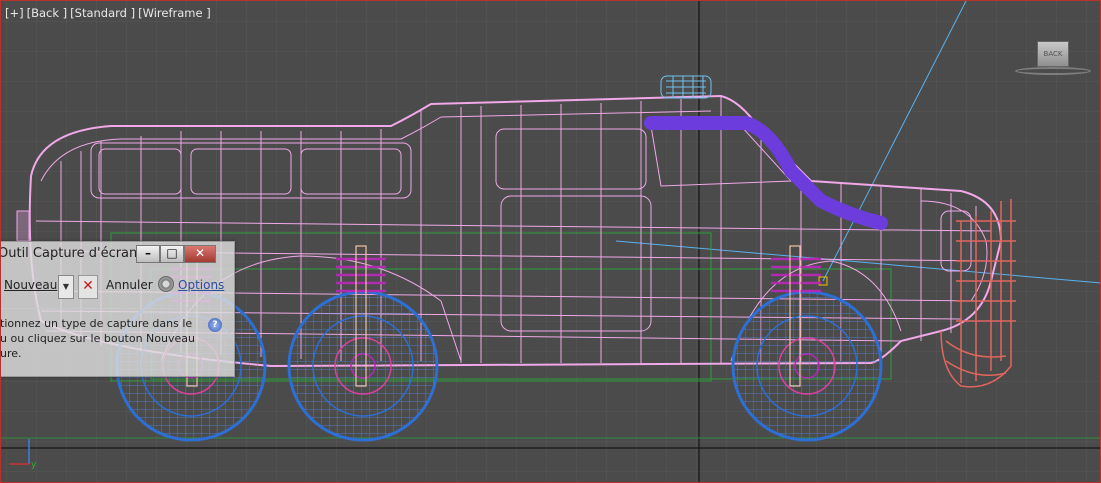 The width and height of the screenshot is (1101, 483). I want to click on viewport-style-wireframe: [Wireframe ], so click(174, 13).